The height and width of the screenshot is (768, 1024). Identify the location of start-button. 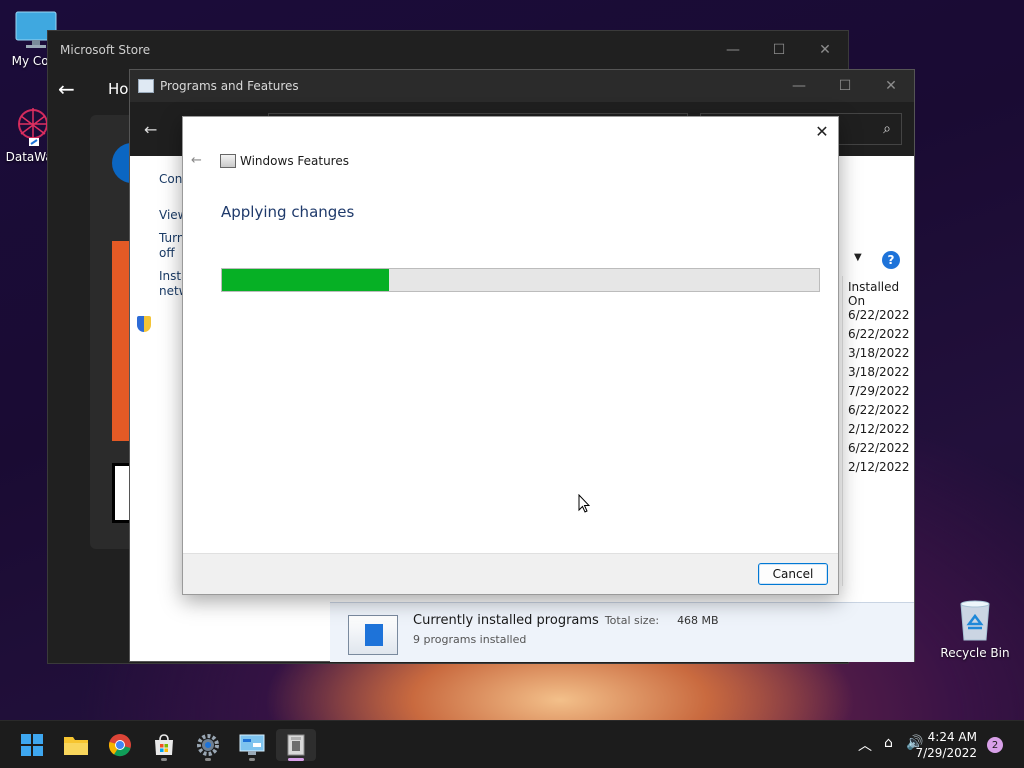
(32, 745).